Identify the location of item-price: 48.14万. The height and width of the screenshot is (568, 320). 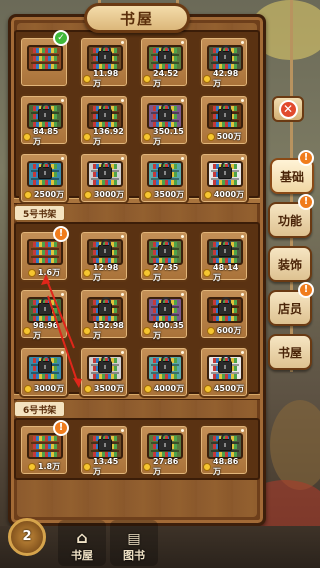
(224, 272).